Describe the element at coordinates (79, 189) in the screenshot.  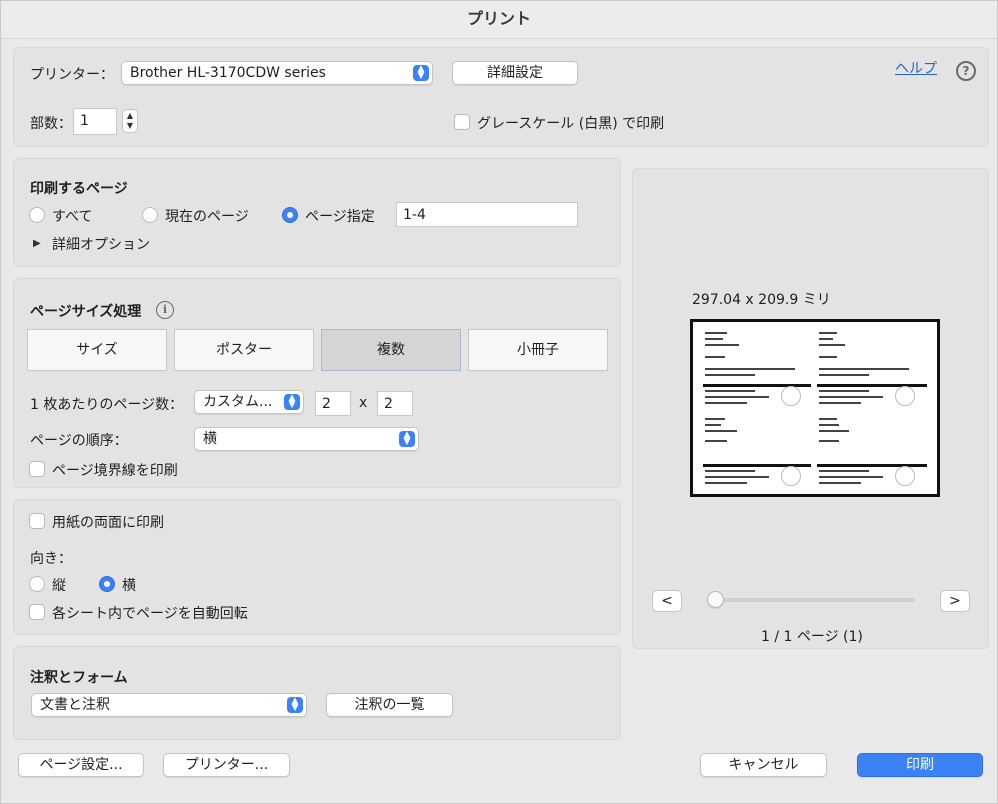
I see `pages-section-title: 印刷するページ` at that location.